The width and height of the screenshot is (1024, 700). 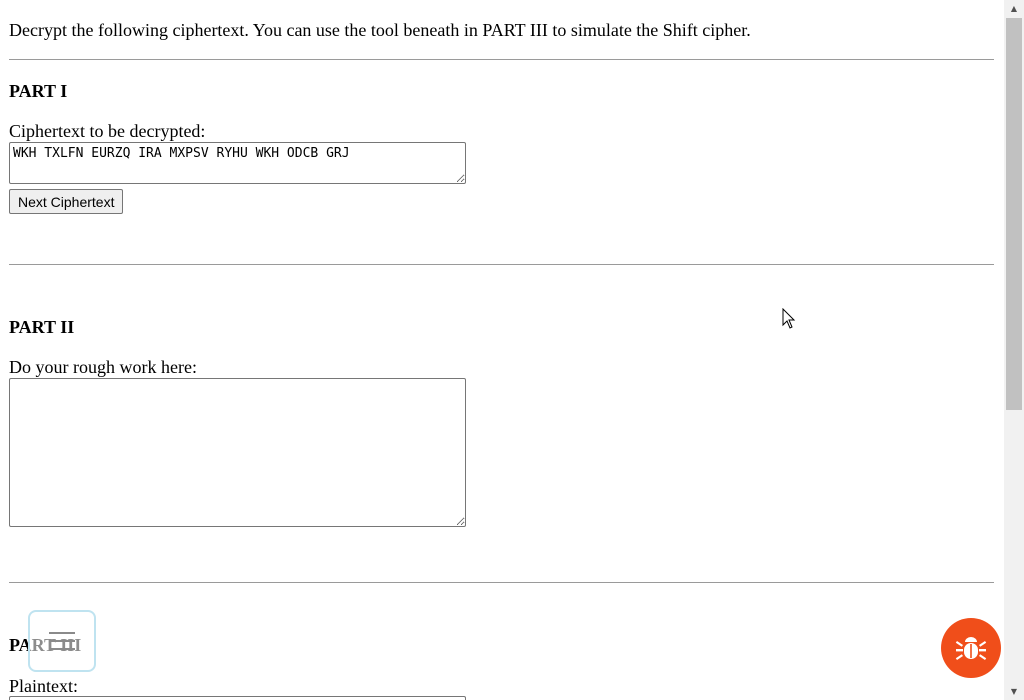 I want to click on bug-icon, so click(x=971, y=648).